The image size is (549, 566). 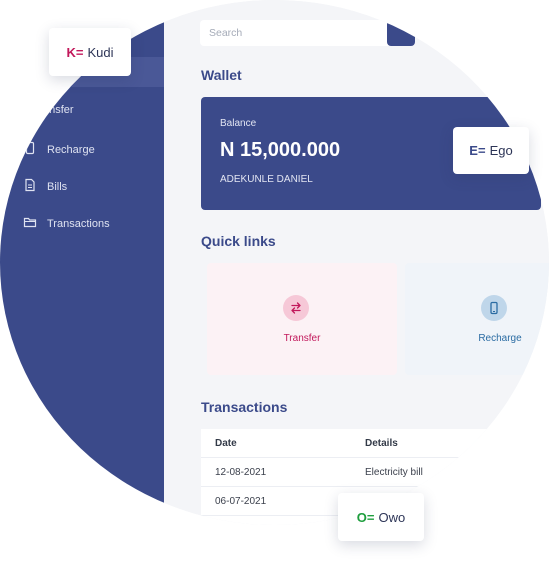 What do you see at coordinates (280, 150) in the screenshot?
I see `balance-amount: N 15,000.000` at bounding box center [280, 150].